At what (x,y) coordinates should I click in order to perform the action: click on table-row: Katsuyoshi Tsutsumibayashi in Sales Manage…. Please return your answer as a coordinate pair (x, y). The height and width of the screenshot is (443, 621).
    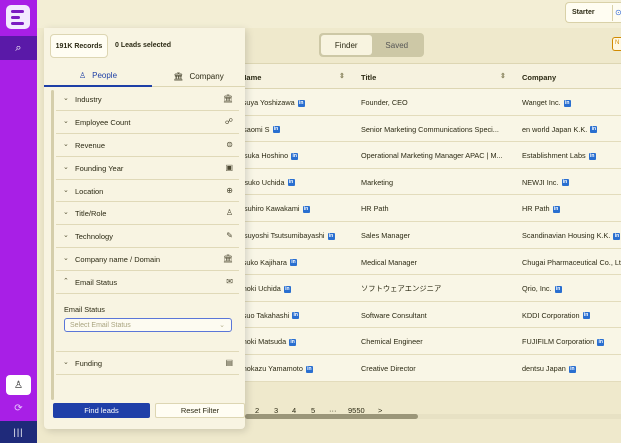
    Looking at the image, I should click on (427, 235).